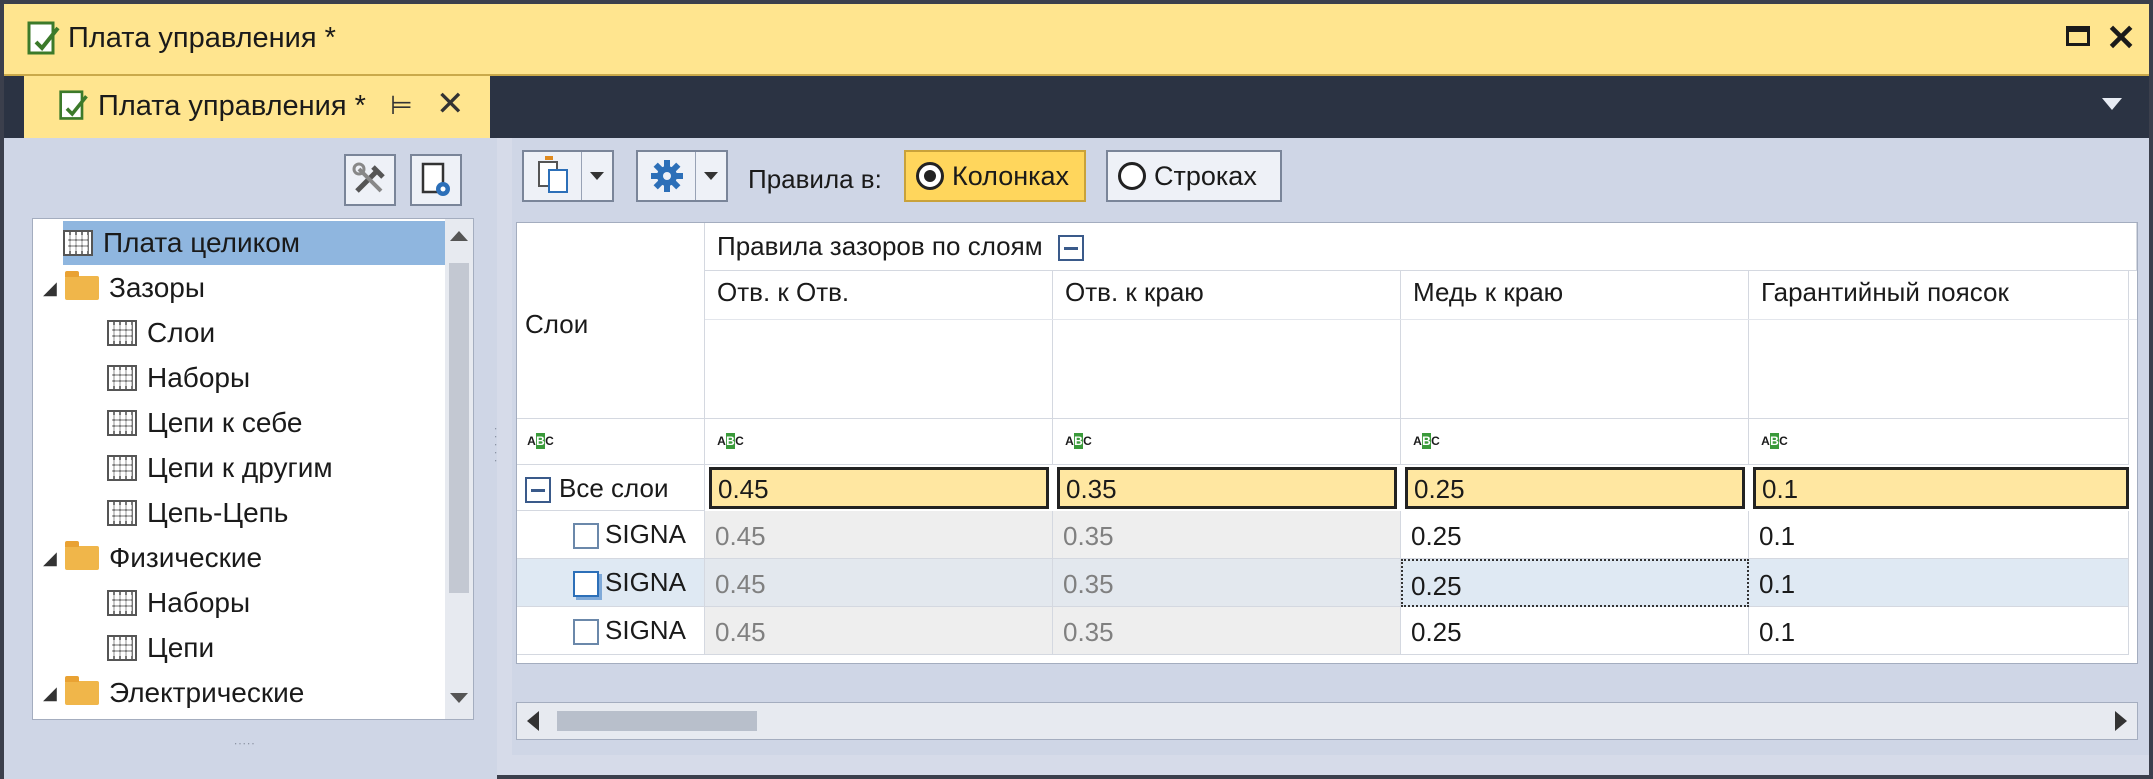  Describe the element at coordinates (152, 558) in the screenshot. I see `tree-item-physical: ◢ Физические` at that location.